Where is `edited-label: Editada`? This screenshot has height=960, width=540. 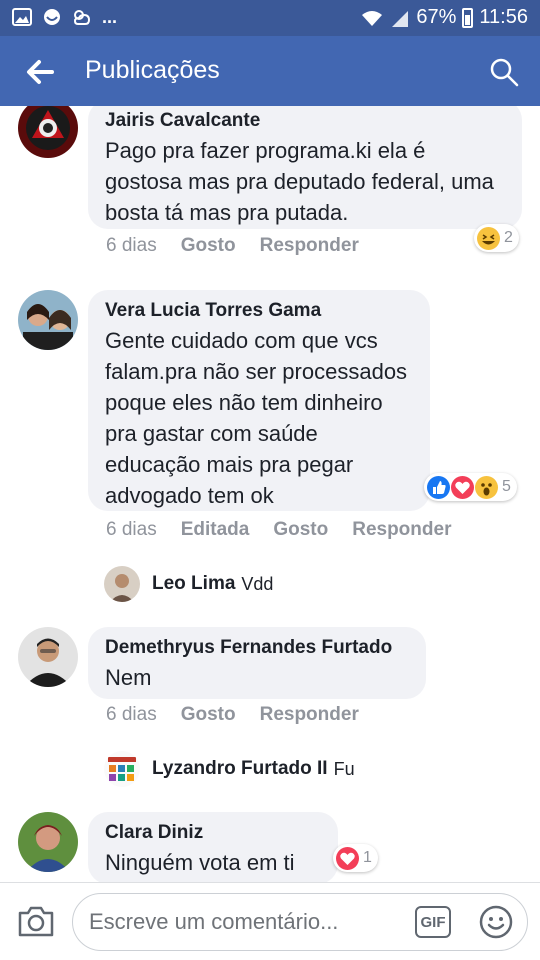
edited-label: Editada is located at coordinates (215, 530).